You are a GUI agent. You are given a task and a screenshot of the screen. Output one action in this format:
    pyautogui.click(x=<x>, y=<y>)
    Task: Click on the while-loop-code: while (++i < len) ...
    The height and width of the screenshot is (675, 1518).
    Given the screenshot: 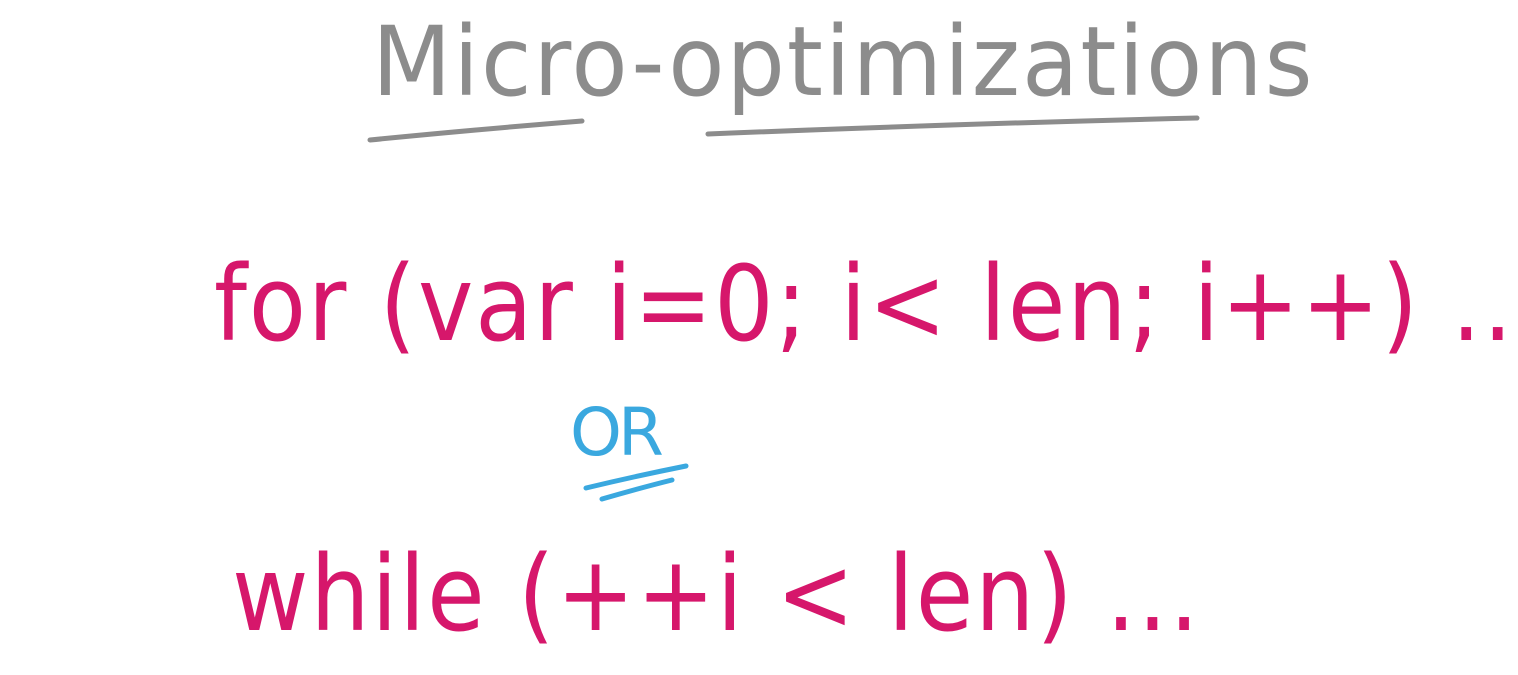 What is the action you would take?
    pyautogui.click(x=716, y=594)
    